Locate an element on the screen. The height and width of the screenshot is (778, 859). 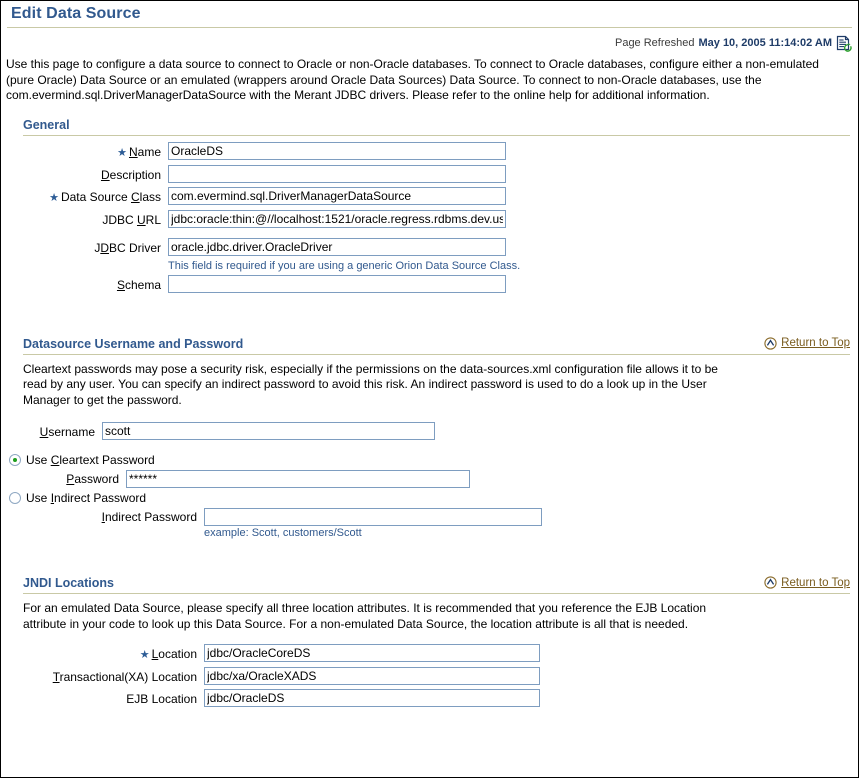
field-row-ejb-location: EJB Location is located at coordinates (429, 699).